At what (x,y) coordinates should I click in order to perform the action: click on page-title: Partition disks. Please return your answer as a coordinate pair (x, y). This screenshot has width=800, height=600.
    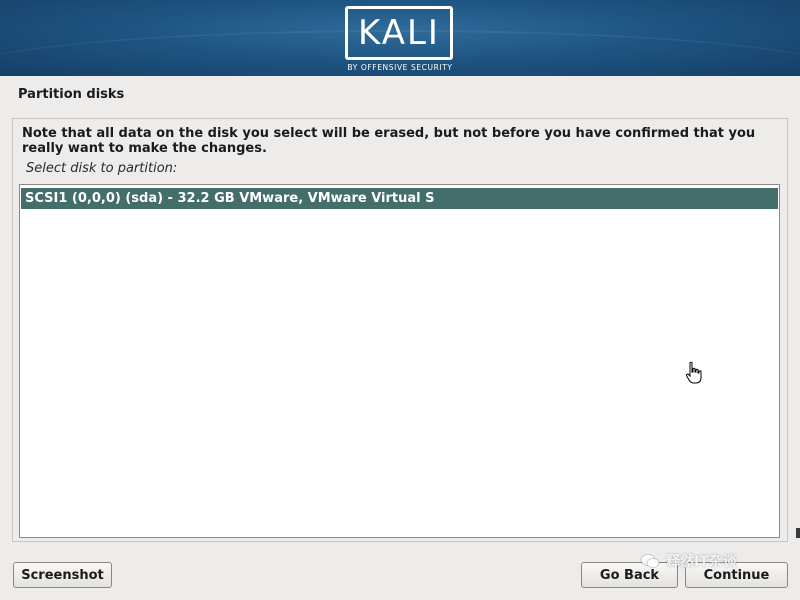
    Looking at the image, I should click on (71, 94).